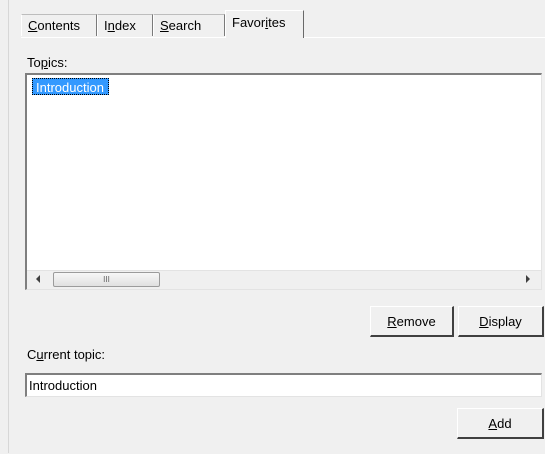 Image resolution: width=545 pixels, height=454 pixels. I want to click on chevron-right-icon, so click(528, 280).